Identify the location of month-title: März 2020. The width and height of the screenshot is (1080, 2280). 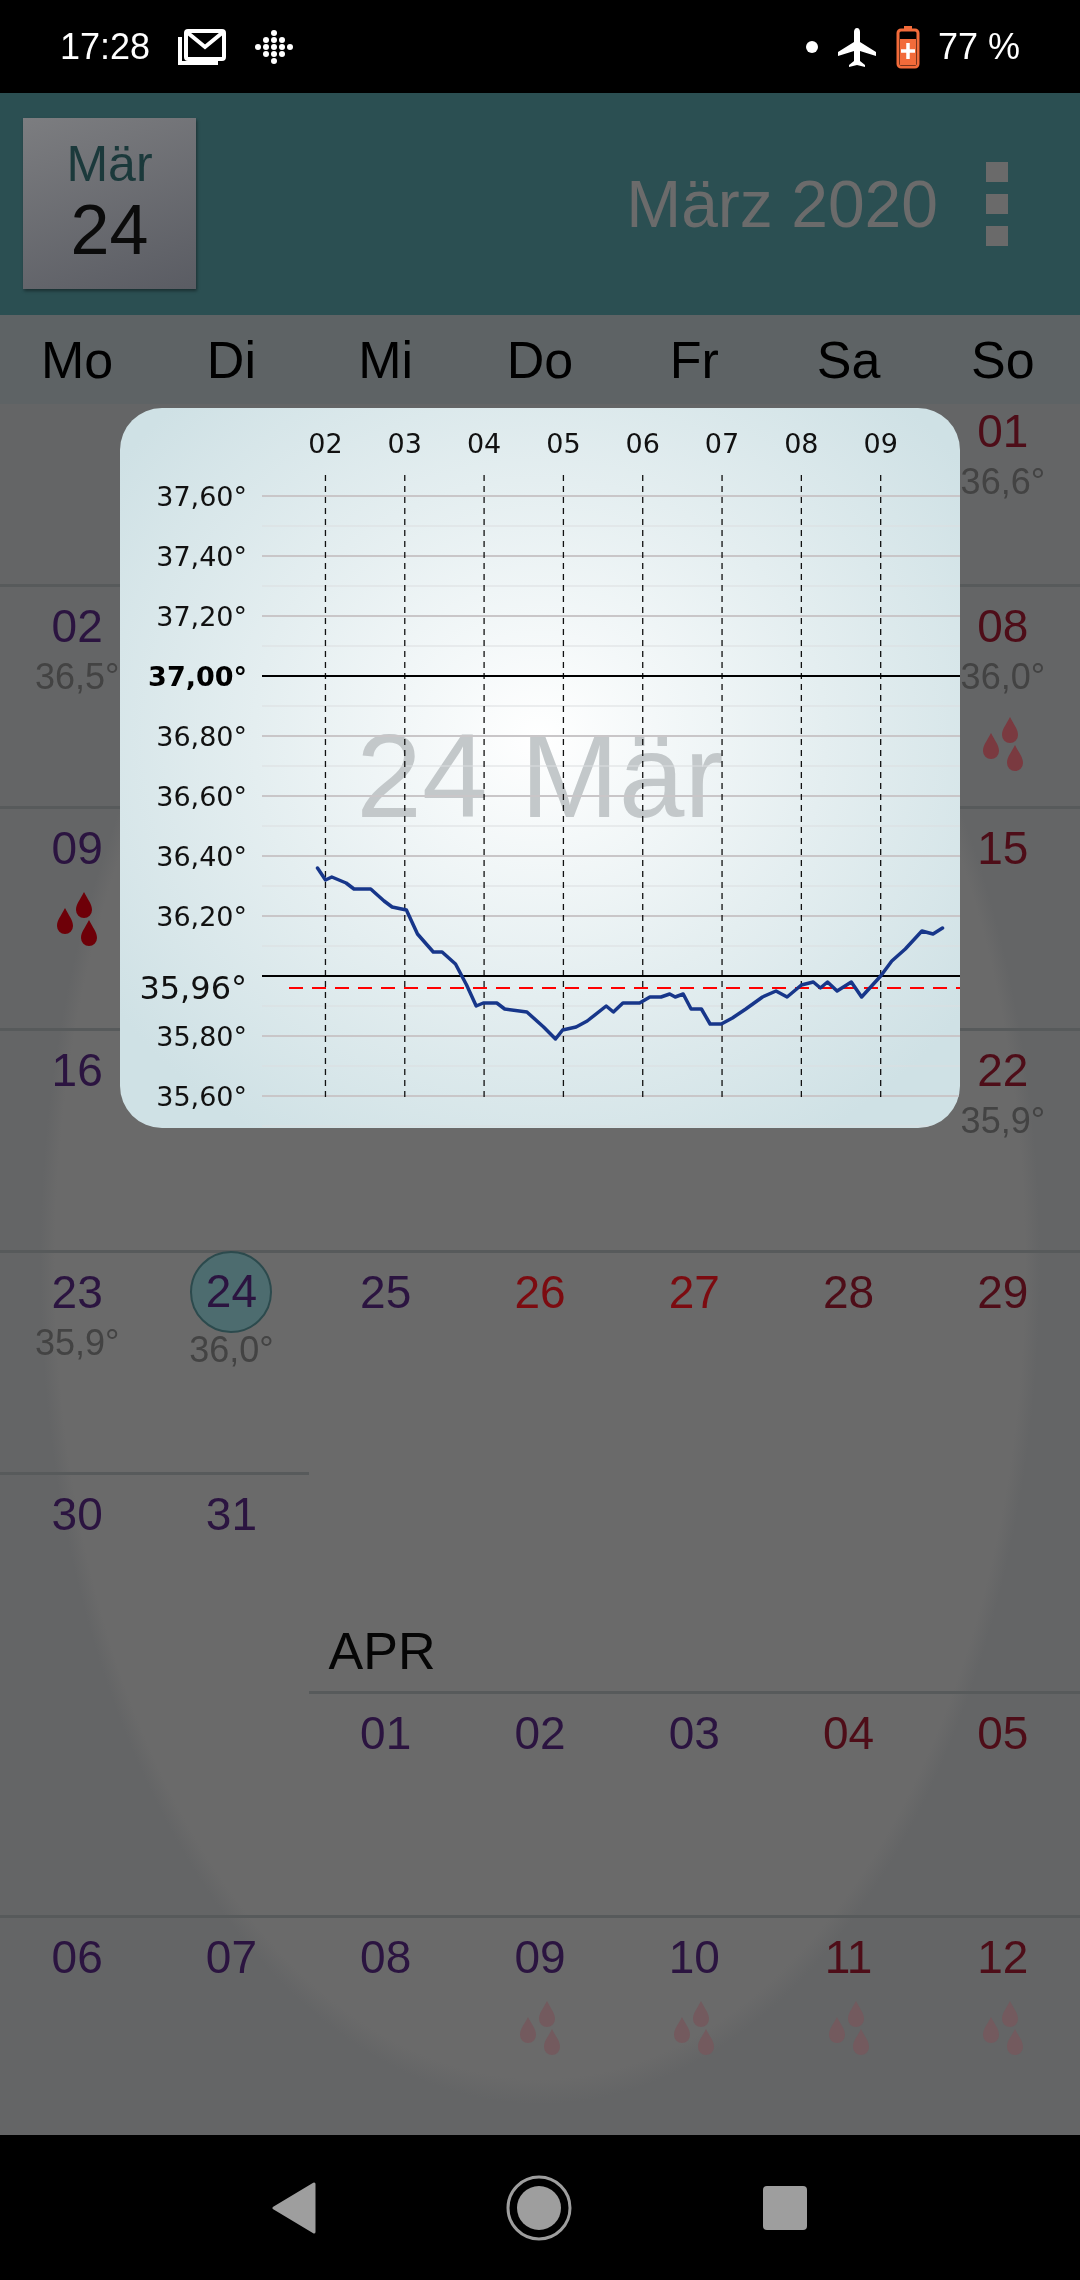
(782, 204).